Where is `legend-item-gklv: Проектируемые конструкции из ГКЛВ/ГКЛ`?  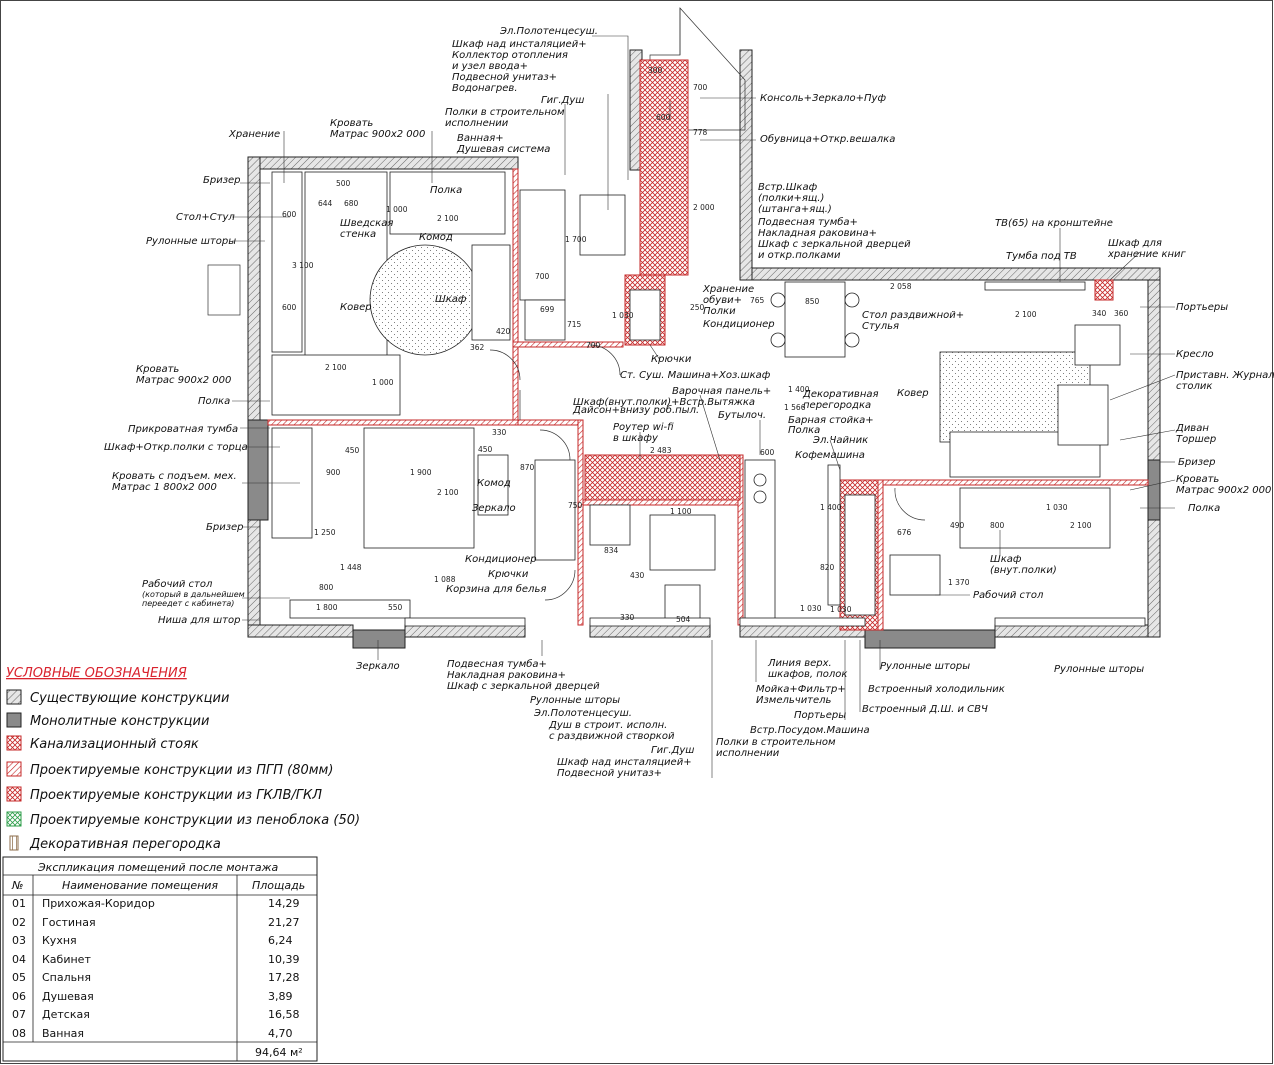
legend-item-gklv: Проектируемые конструкции из ГКЛВ/ГКЛ is located at coordinates (176, 795).